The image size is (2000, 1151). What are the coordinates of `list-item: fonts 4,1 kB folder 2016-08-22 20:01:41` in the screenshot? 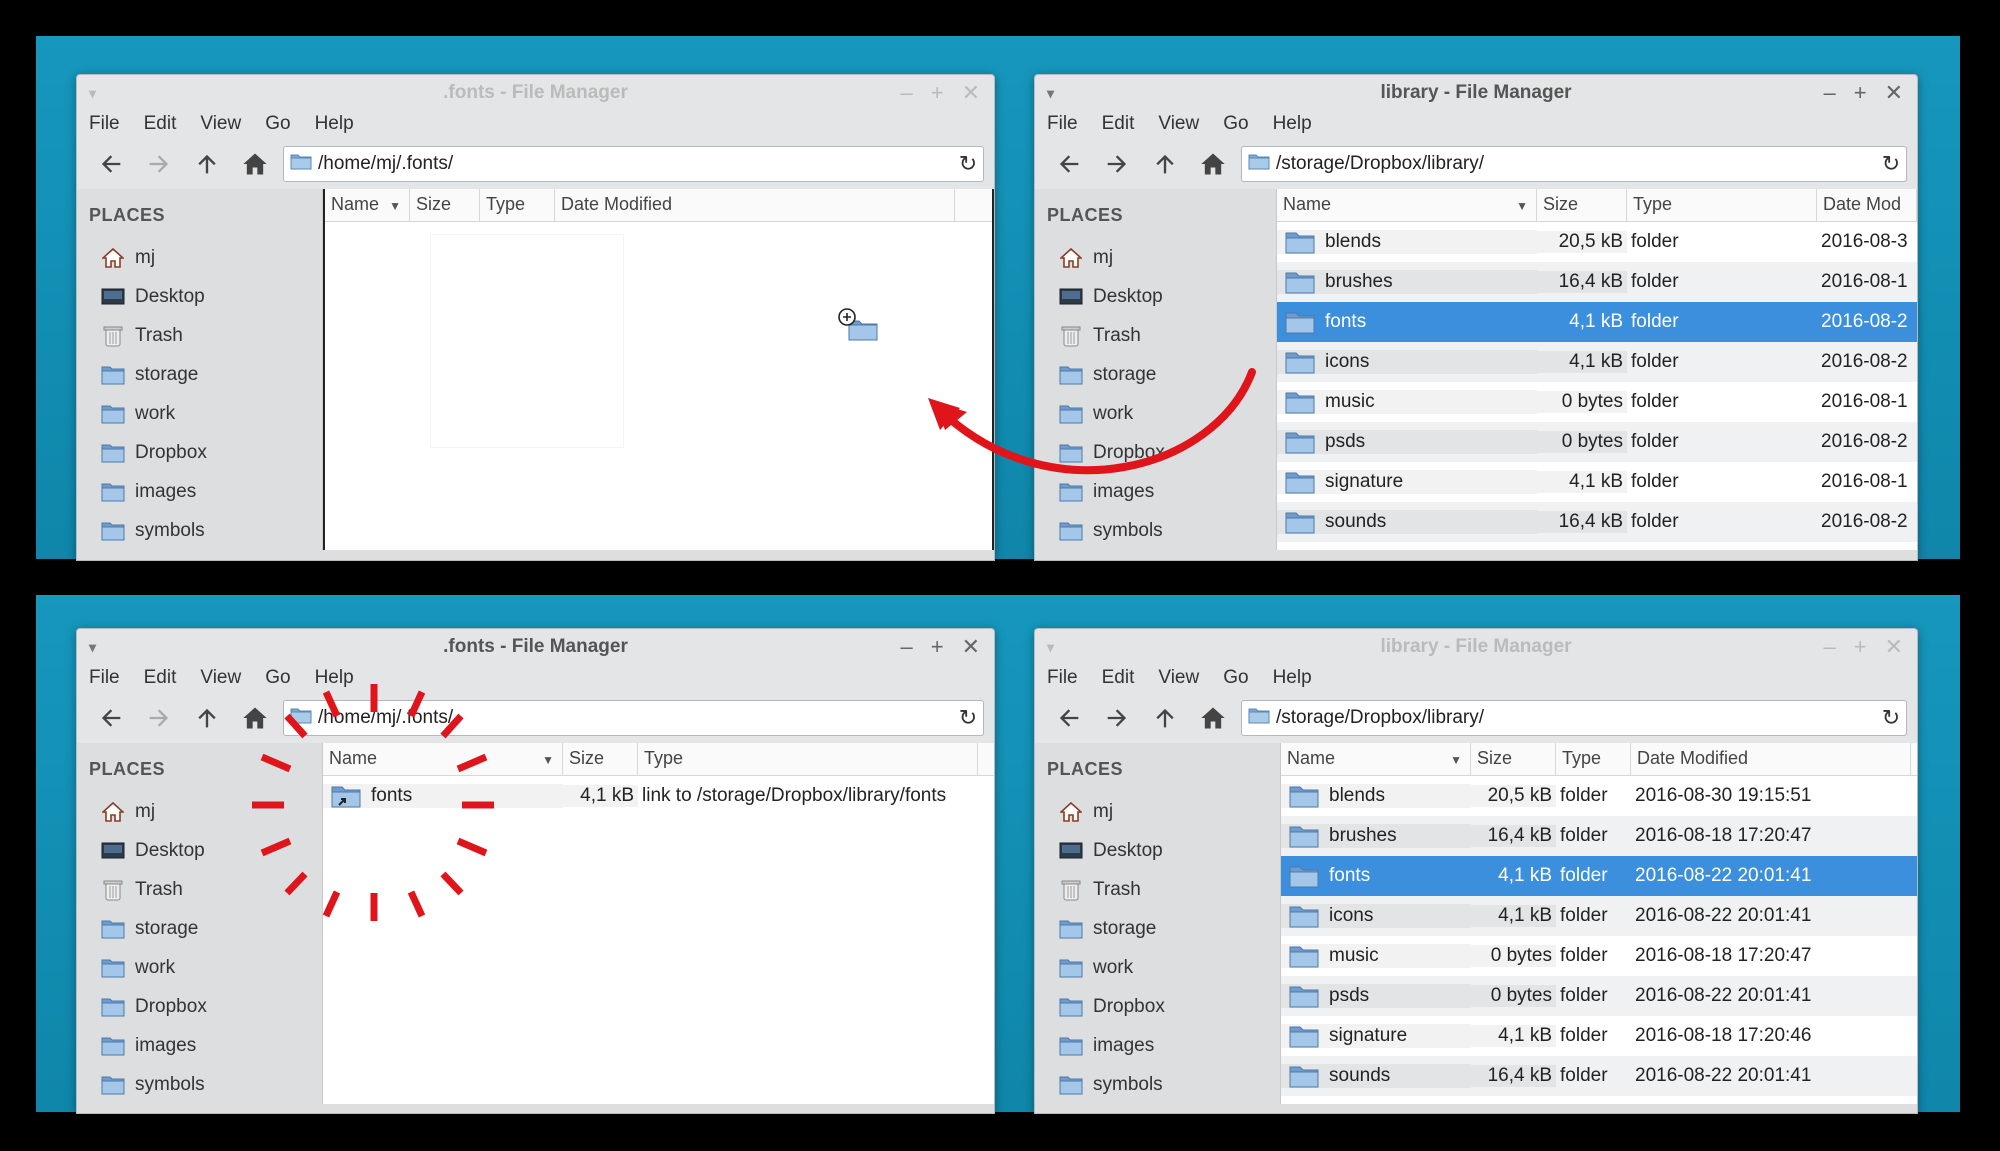 It's located at (1599, 876).